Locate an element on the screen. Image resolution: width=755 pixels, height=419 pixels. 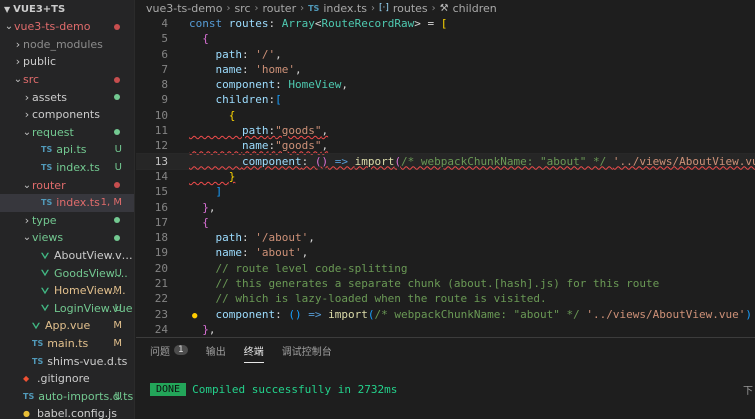
tree-item: TS api.ts U is located at coordinates (67, 150).